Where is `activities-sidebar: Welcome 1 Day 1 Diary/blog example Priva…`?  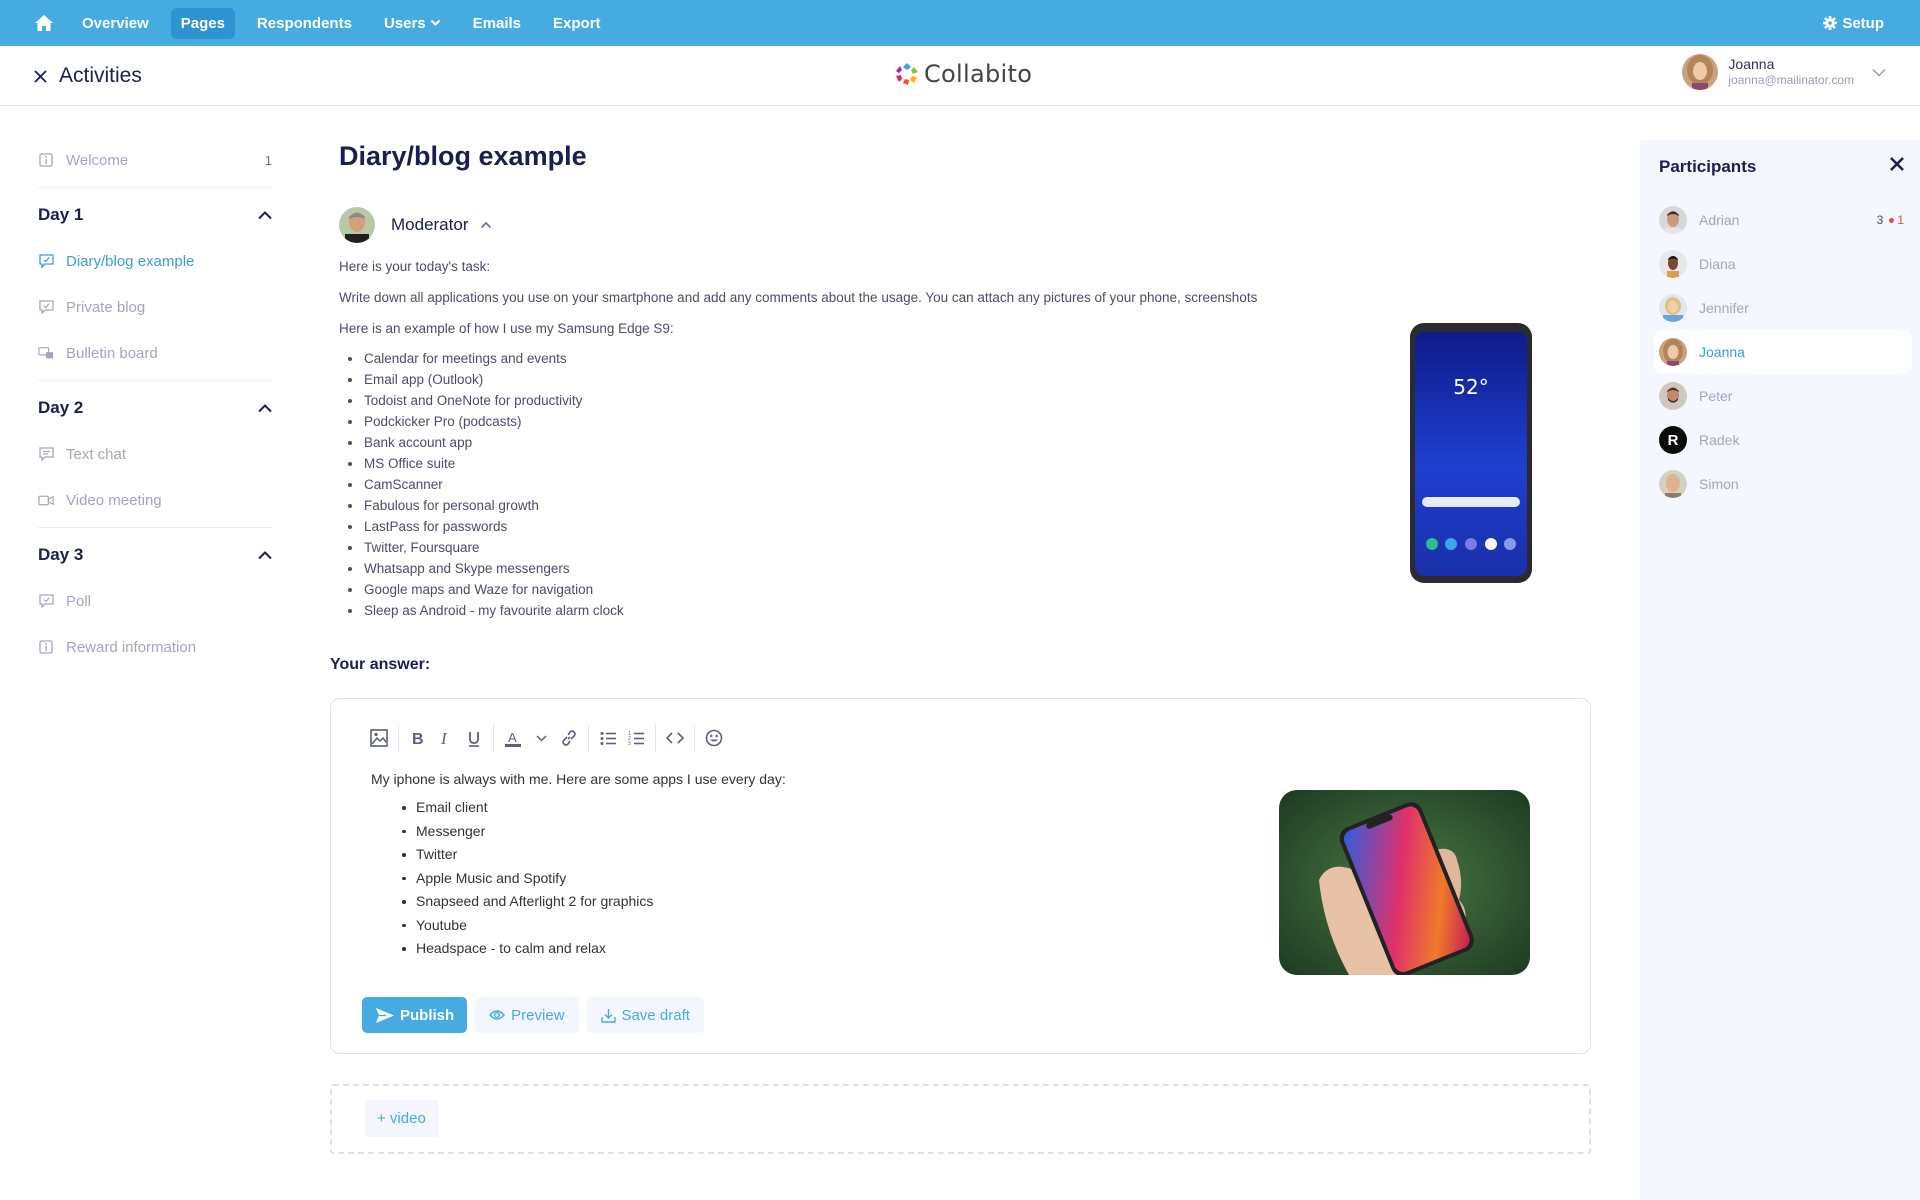
activities-sidebar: Welcome 1 Day 1 Diary/blog example Priva… is located at coordinates (155, 411).